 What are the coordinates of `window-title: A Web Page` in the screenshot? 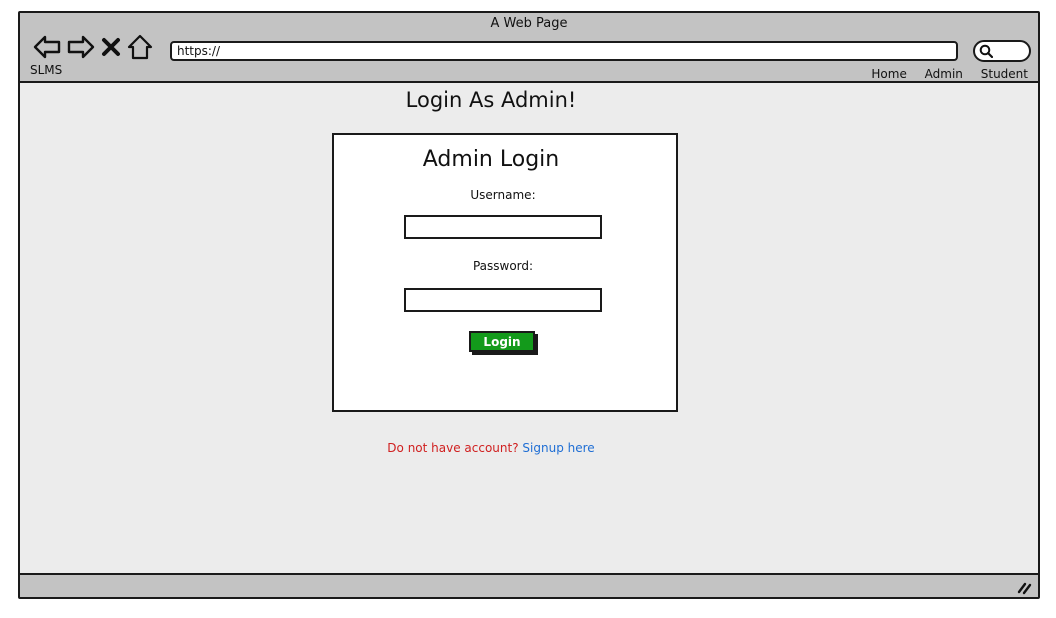 It's located at (529, 23).